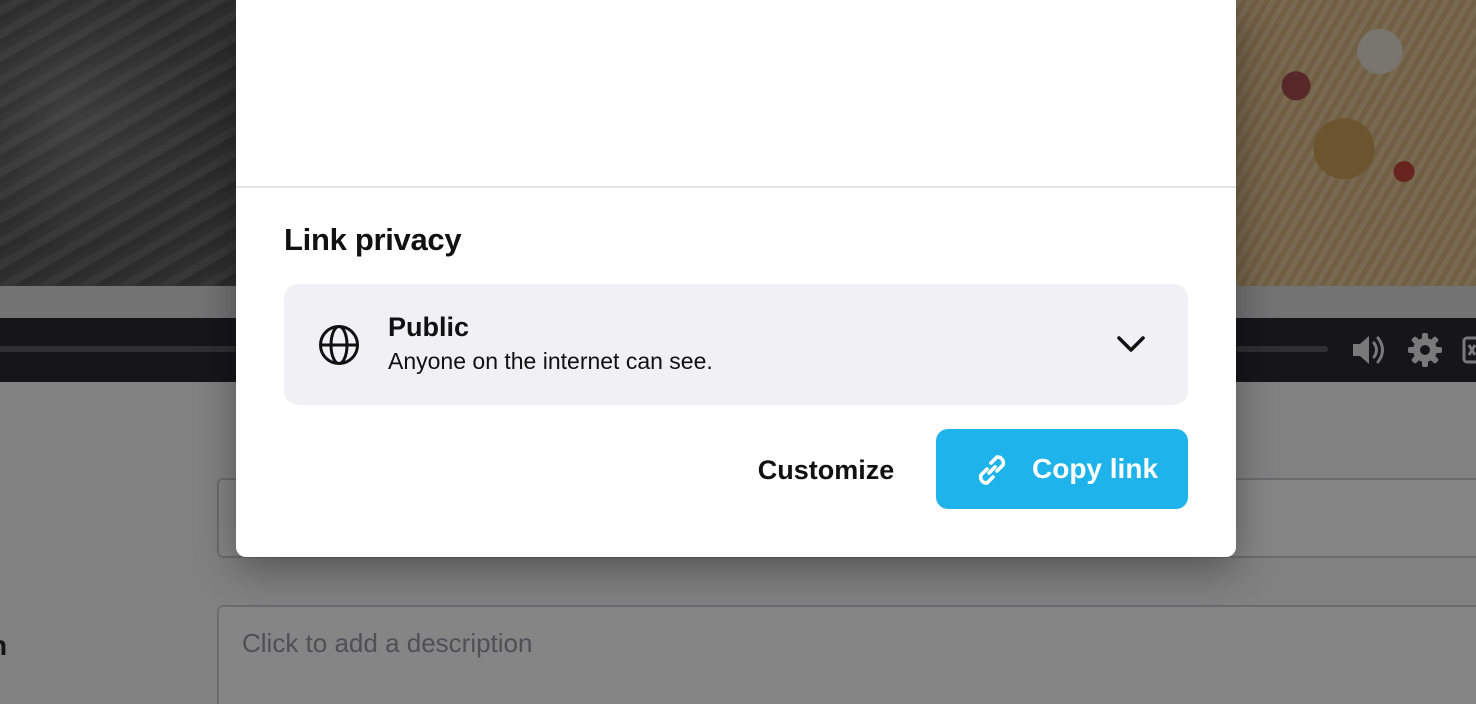 The image size is (1476, 704). I want to click on chevron-down-icon, so click(1131, 344).